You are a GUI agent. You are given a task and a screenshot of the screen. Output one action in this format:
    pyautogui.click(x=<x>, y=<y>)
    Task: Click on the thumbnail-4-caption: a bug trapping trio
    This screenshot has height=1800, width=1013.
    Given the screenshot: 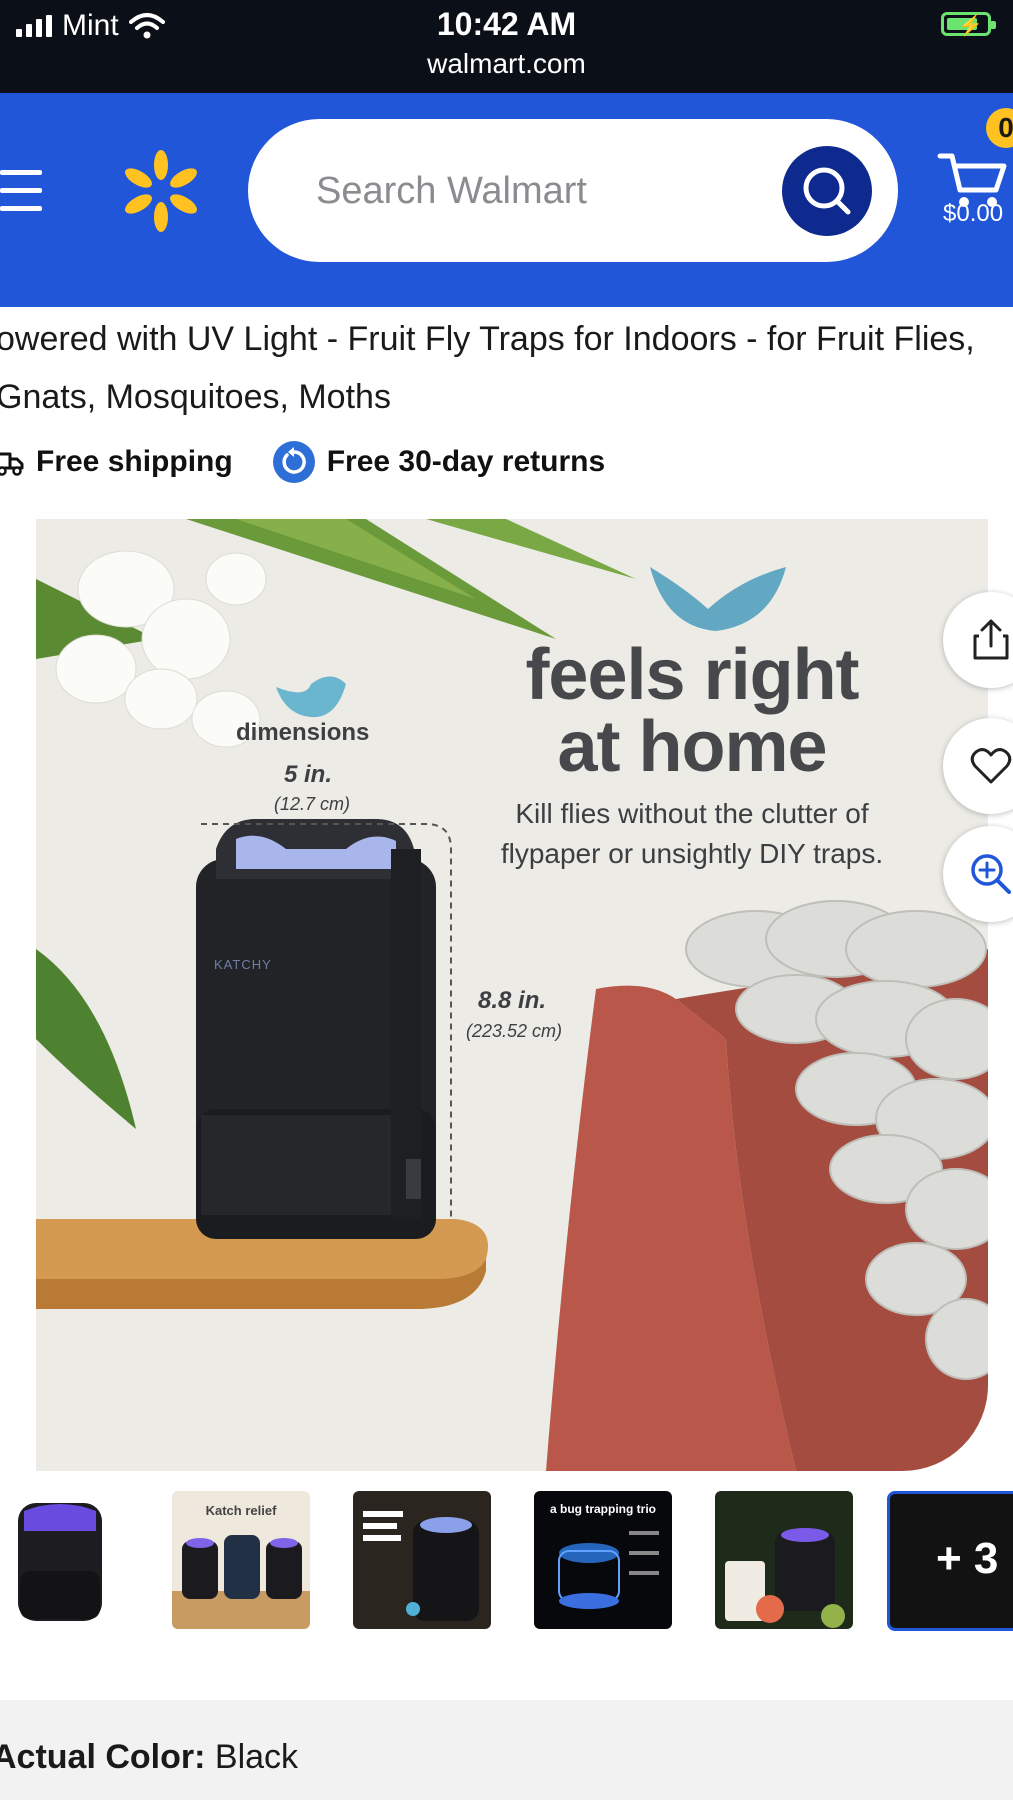 What is the action you would take?
    pyautogui.click(x=603, y=1509)
    